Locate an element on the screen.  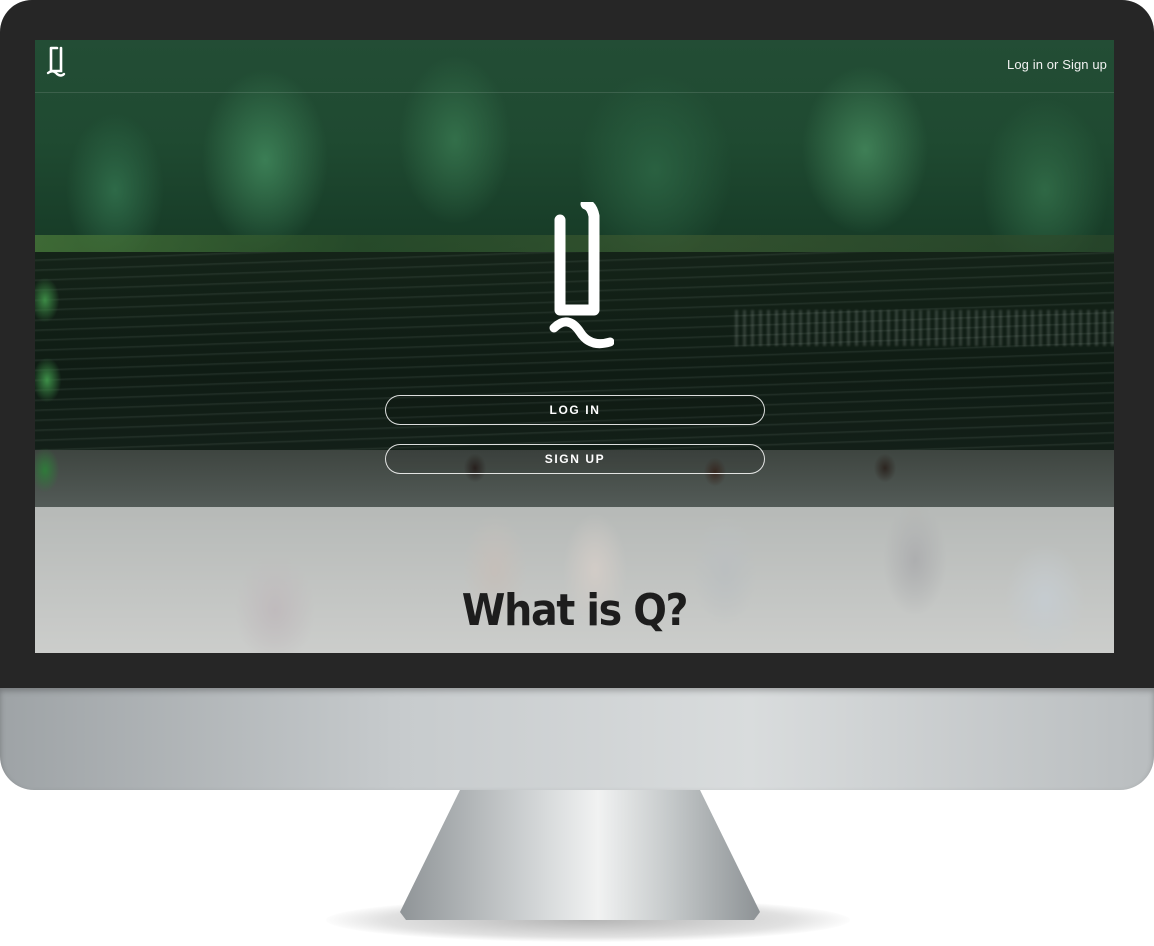
login-signup-link: Log in or Sign up is located at coordinates (1057, 64).